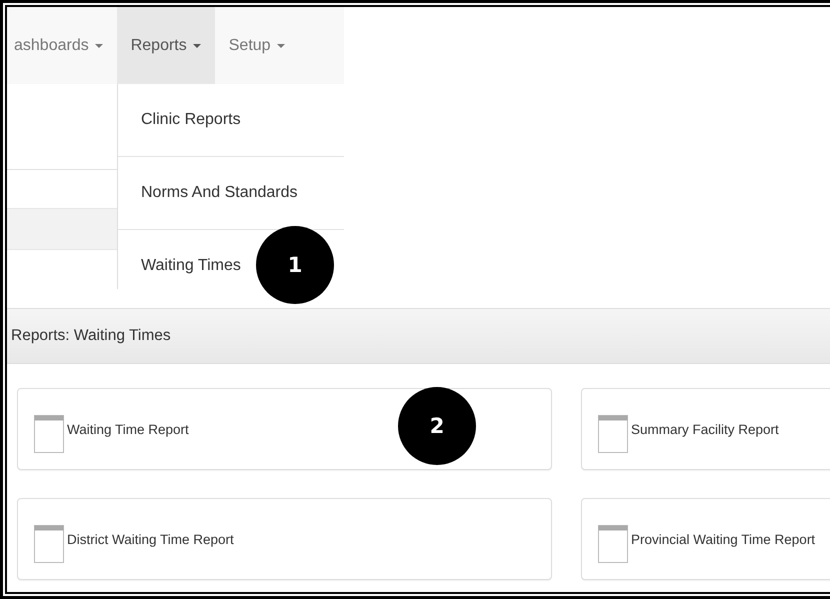 The image size is (830, 599). Describe the element at coordinates (150, 539) in the screenshot. I see `report-link: District Waiting Time Report` at that location.